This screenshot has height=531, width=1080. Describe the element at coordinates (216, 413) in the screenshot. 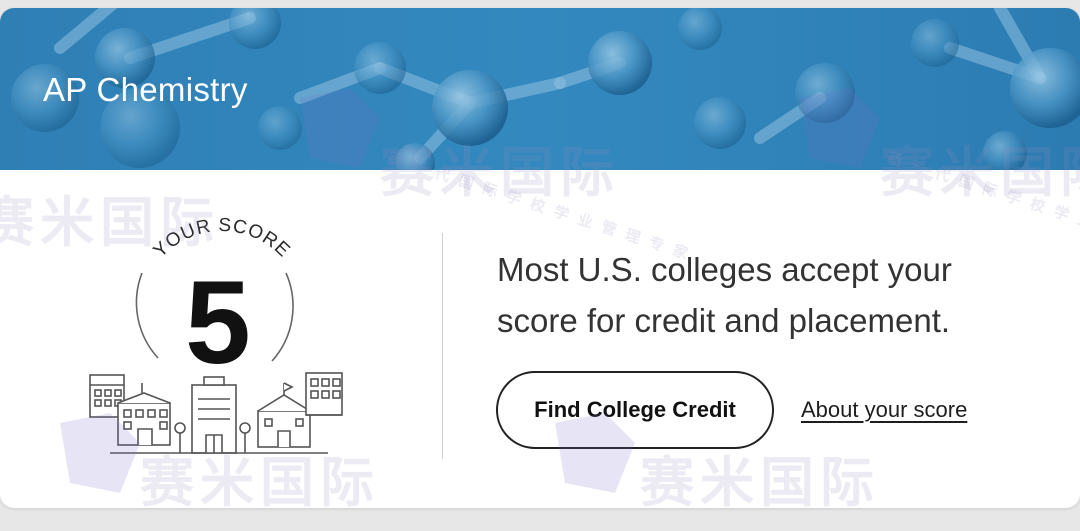

I see `college-buildings-icon` at that location.